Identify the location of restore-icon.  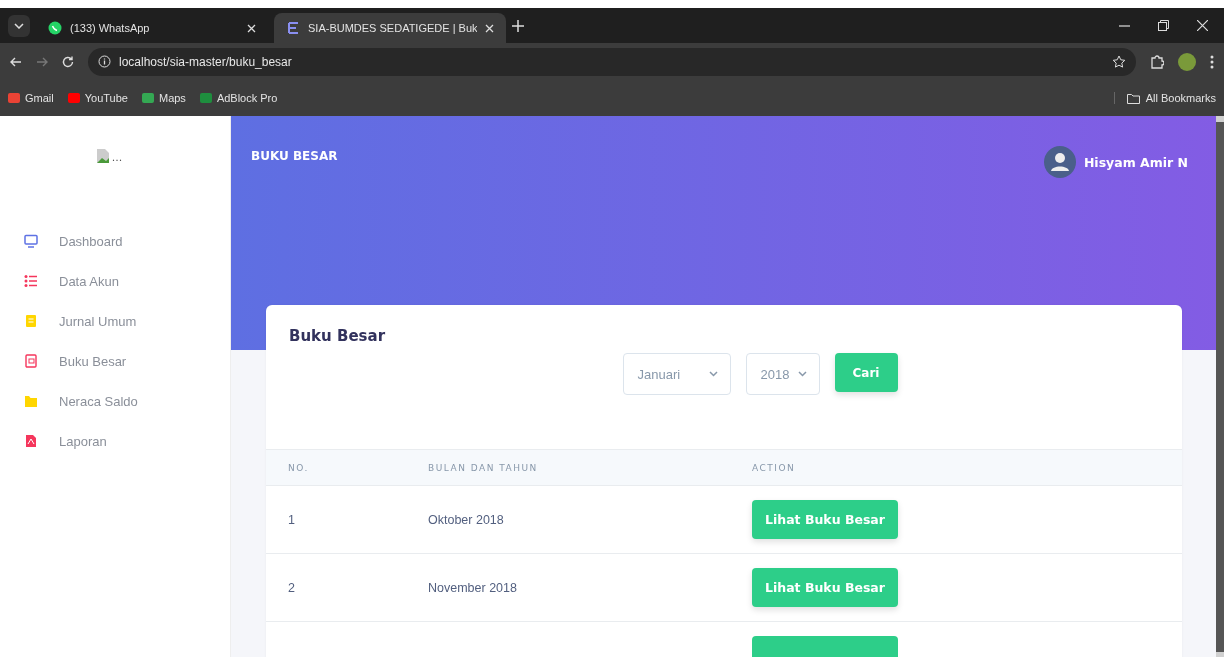
(1163, 25).